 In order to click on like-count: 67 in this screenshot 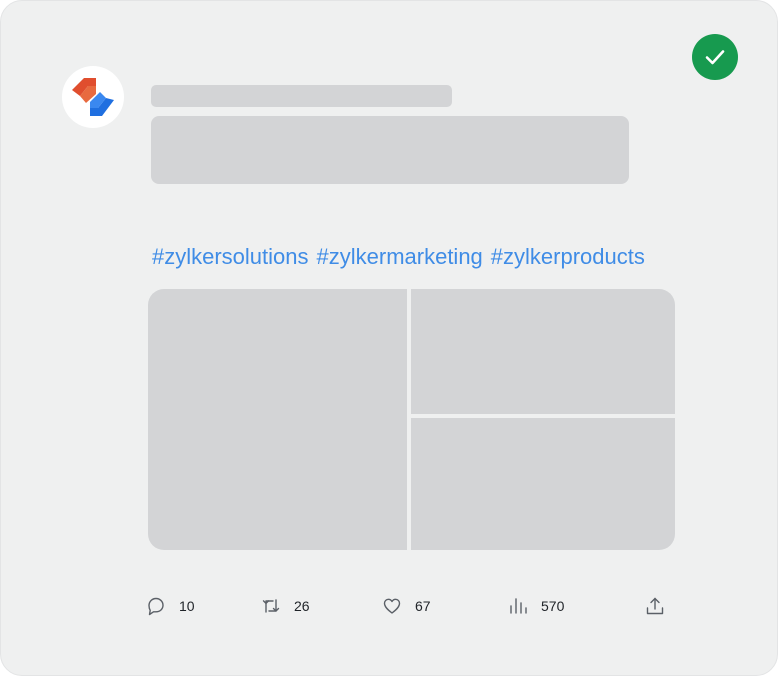, I will do `click(423, 606)`.